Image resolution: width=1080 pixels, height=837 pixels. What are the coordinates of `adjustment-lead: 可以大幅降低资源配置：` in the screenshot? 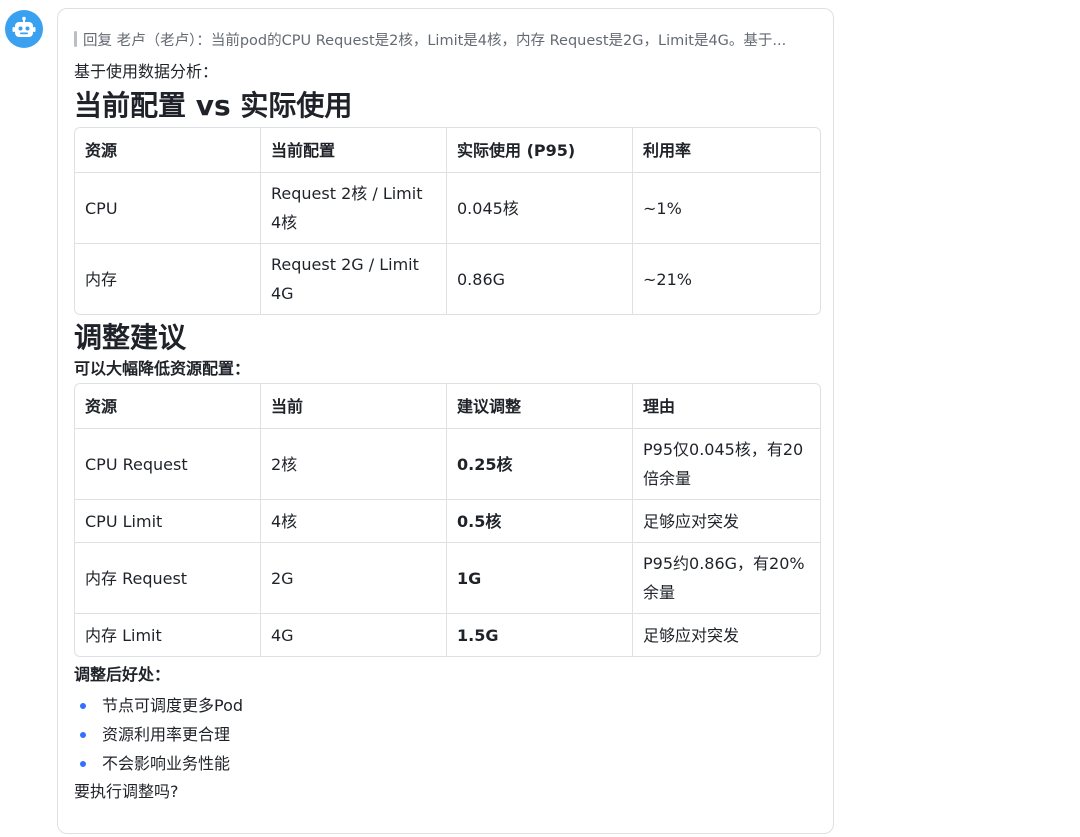 It's located at (162, 368).